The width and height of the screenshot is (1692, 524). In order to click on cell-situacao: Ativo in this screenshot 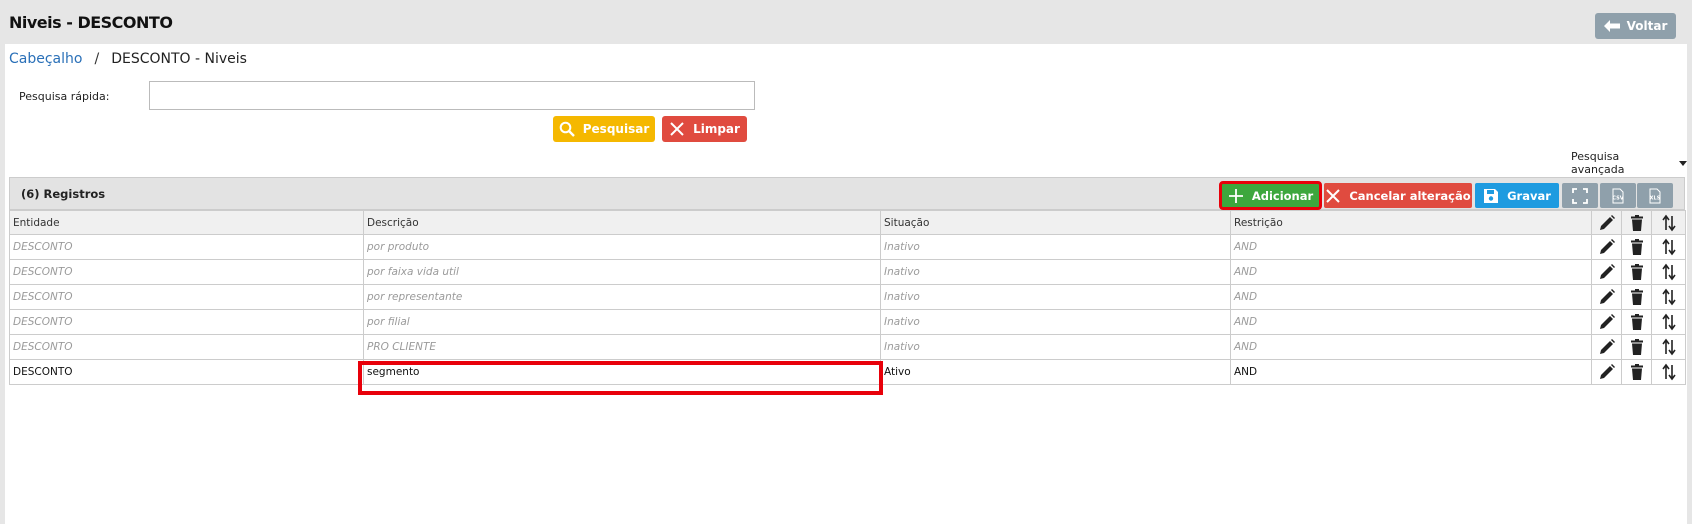, I will do `click(1055, 372)`.